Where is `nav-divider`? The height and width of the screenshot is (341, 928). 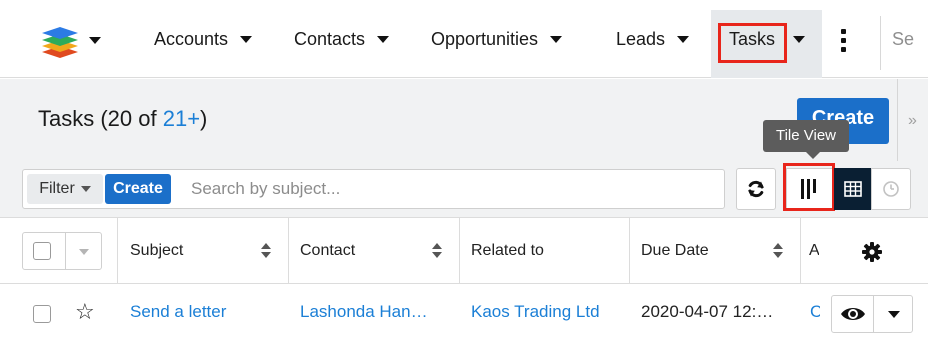
nav-divider is located at coordinates (880, 43).